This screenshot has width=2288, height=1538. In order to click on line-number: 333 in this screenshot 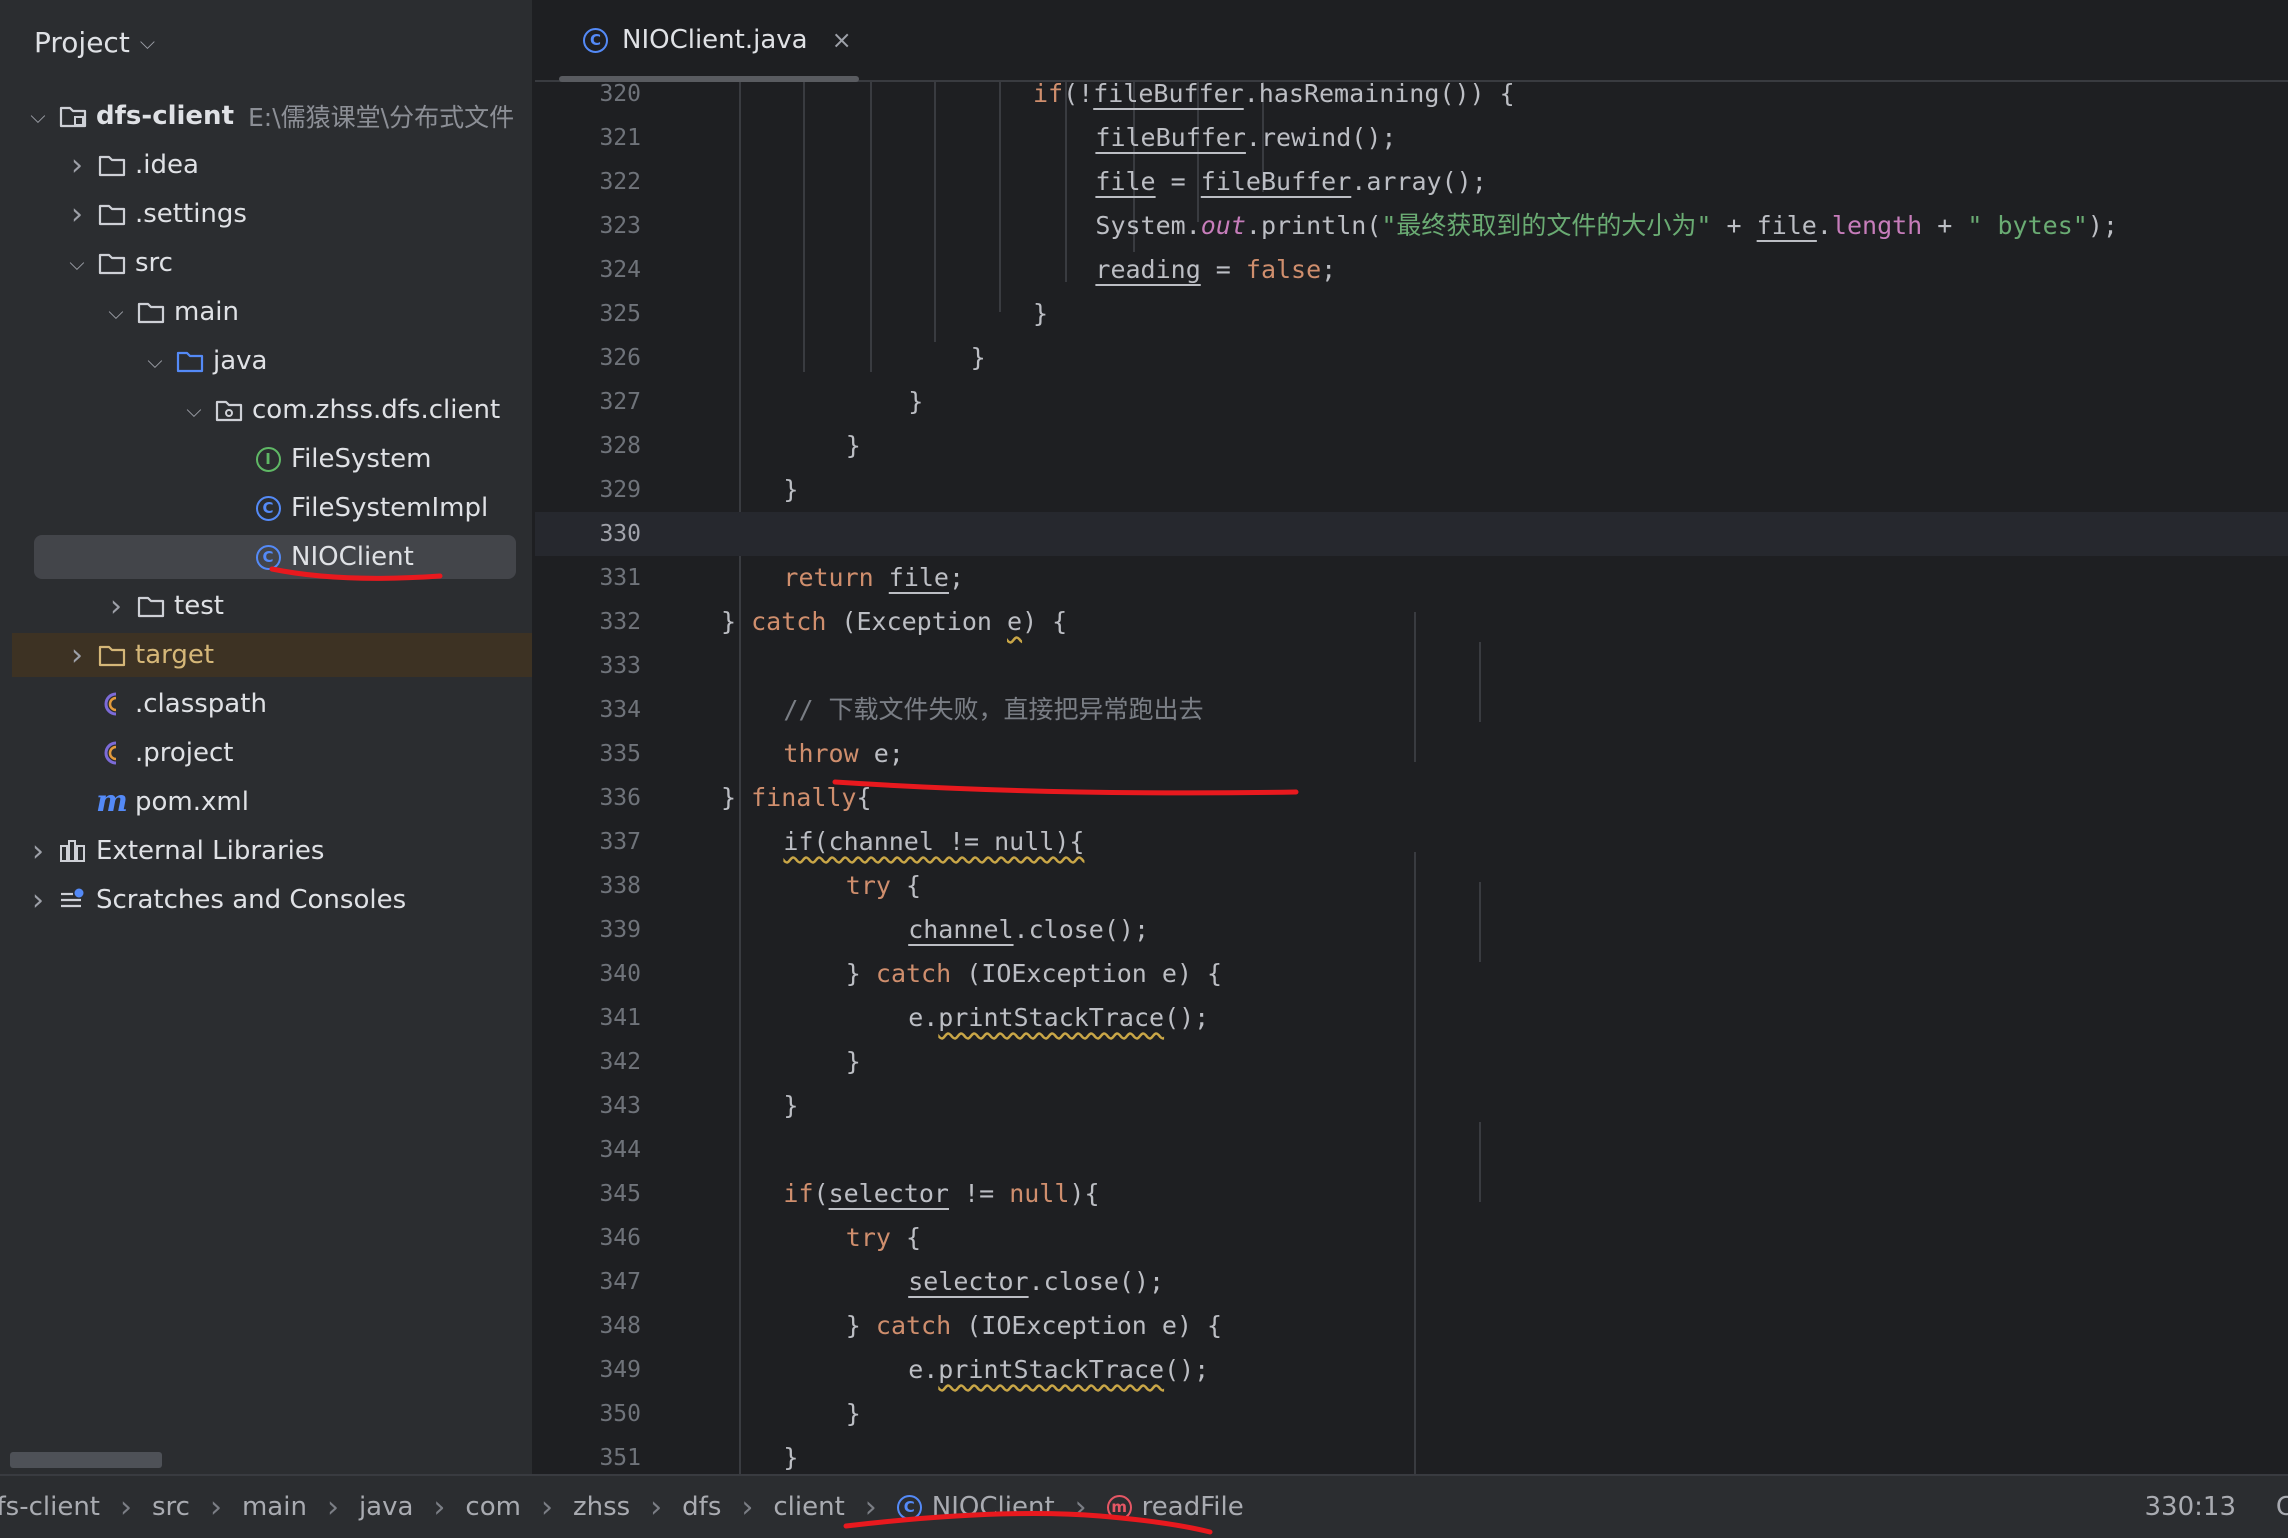, I will do `click(620, 666)`.